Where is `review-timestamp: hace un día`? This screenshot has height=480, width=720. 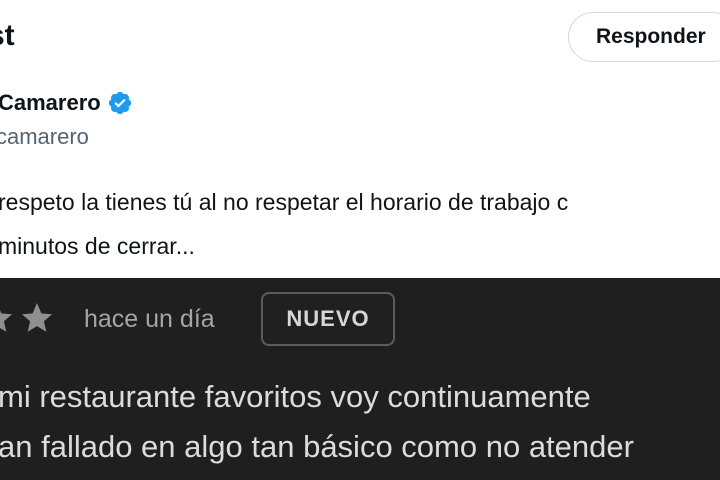
review-timestamp: hace un día is located at coordinates (149, 319).